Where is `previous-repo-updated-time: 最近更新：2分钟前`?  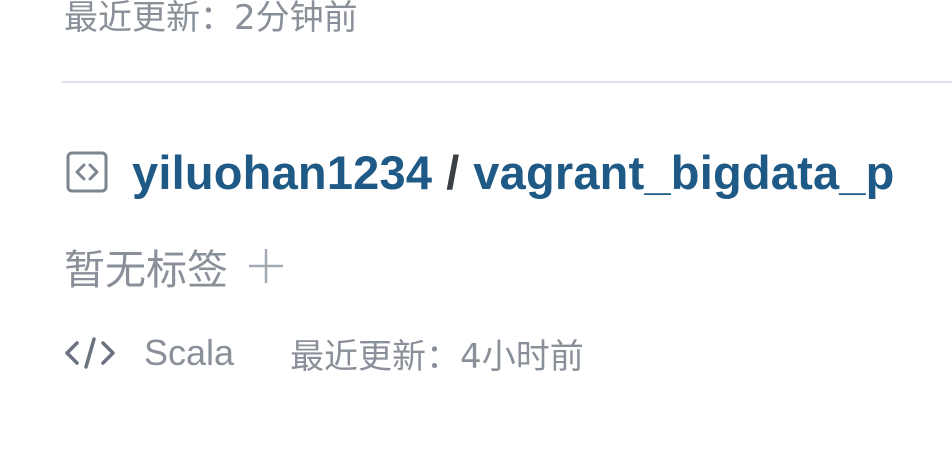 previous-repo-updated-time: 最近更新：2分钟前 is located at coordinates (211, 19).